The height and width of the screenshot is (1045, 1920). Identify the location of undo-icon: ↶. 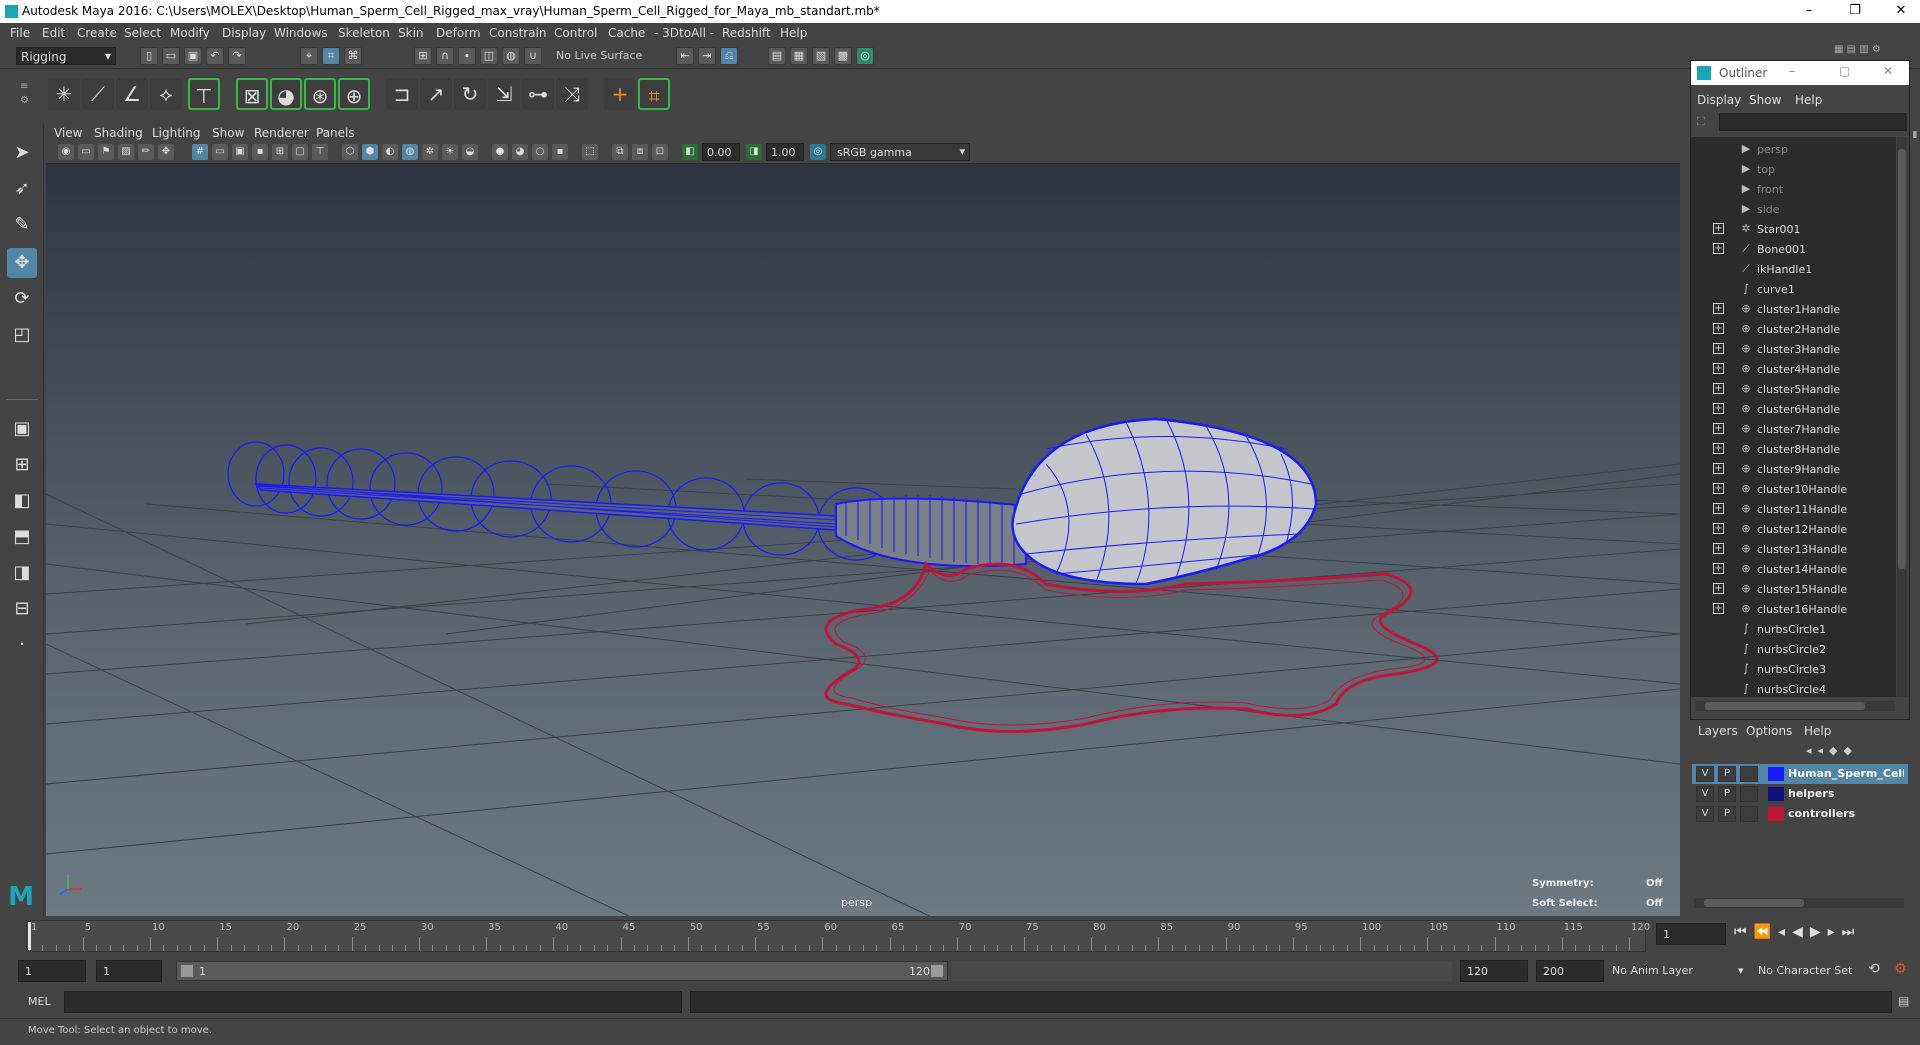
(215, 56).